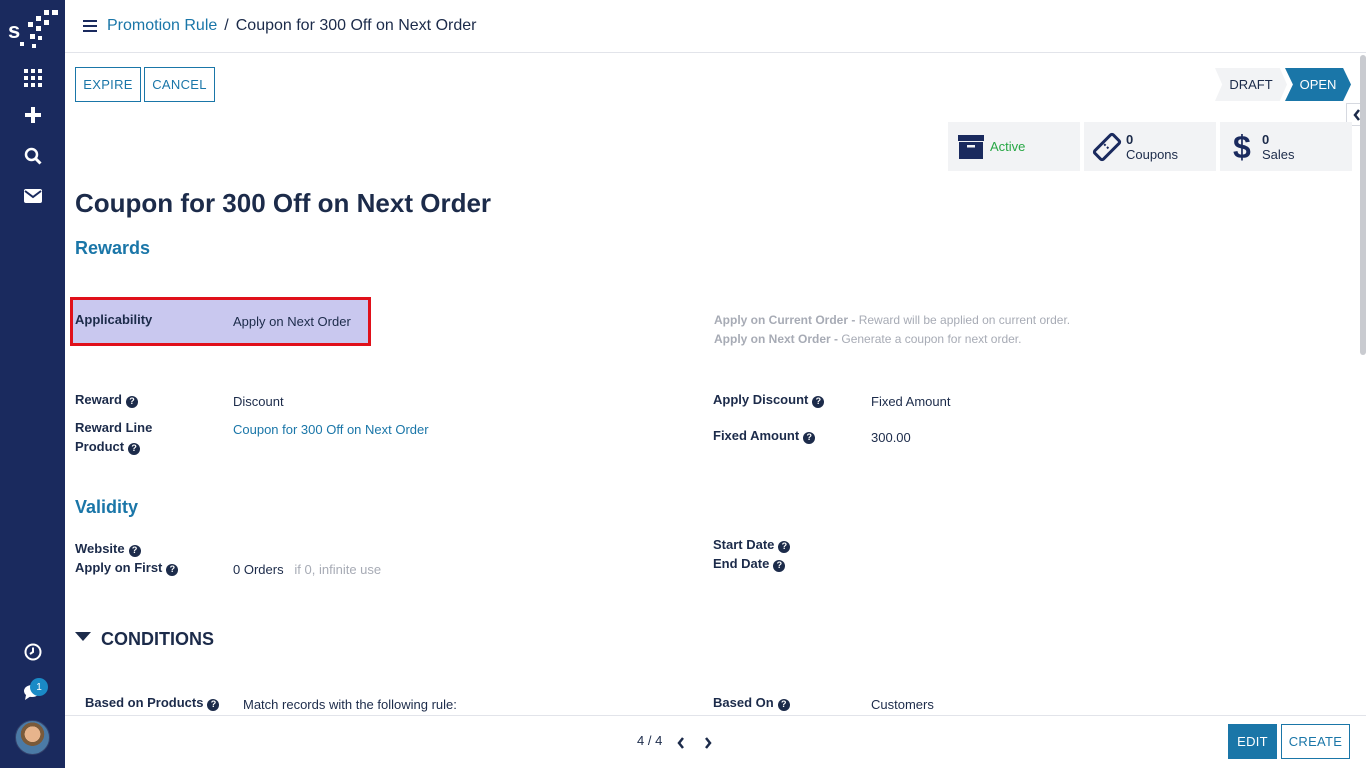 Image resolution: width=1366 pixels, height=768 pixels. Describe the element at coordinates (32, 652) in the screenshot. I see `clock-icon` at that location.